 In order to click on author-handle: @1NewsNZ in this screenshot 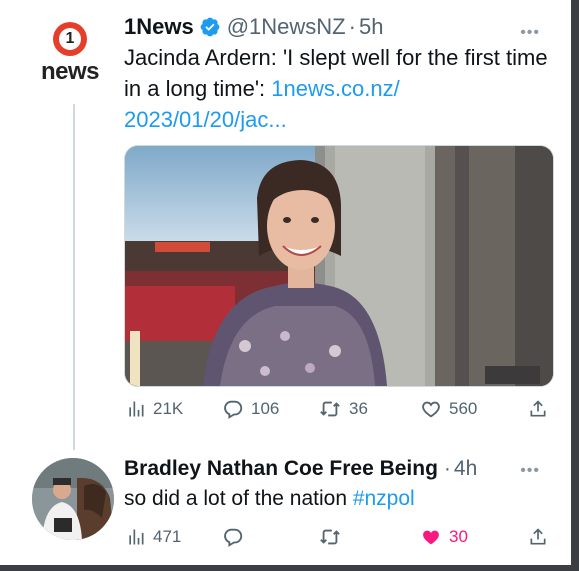, I will do `click(286, 27)`.